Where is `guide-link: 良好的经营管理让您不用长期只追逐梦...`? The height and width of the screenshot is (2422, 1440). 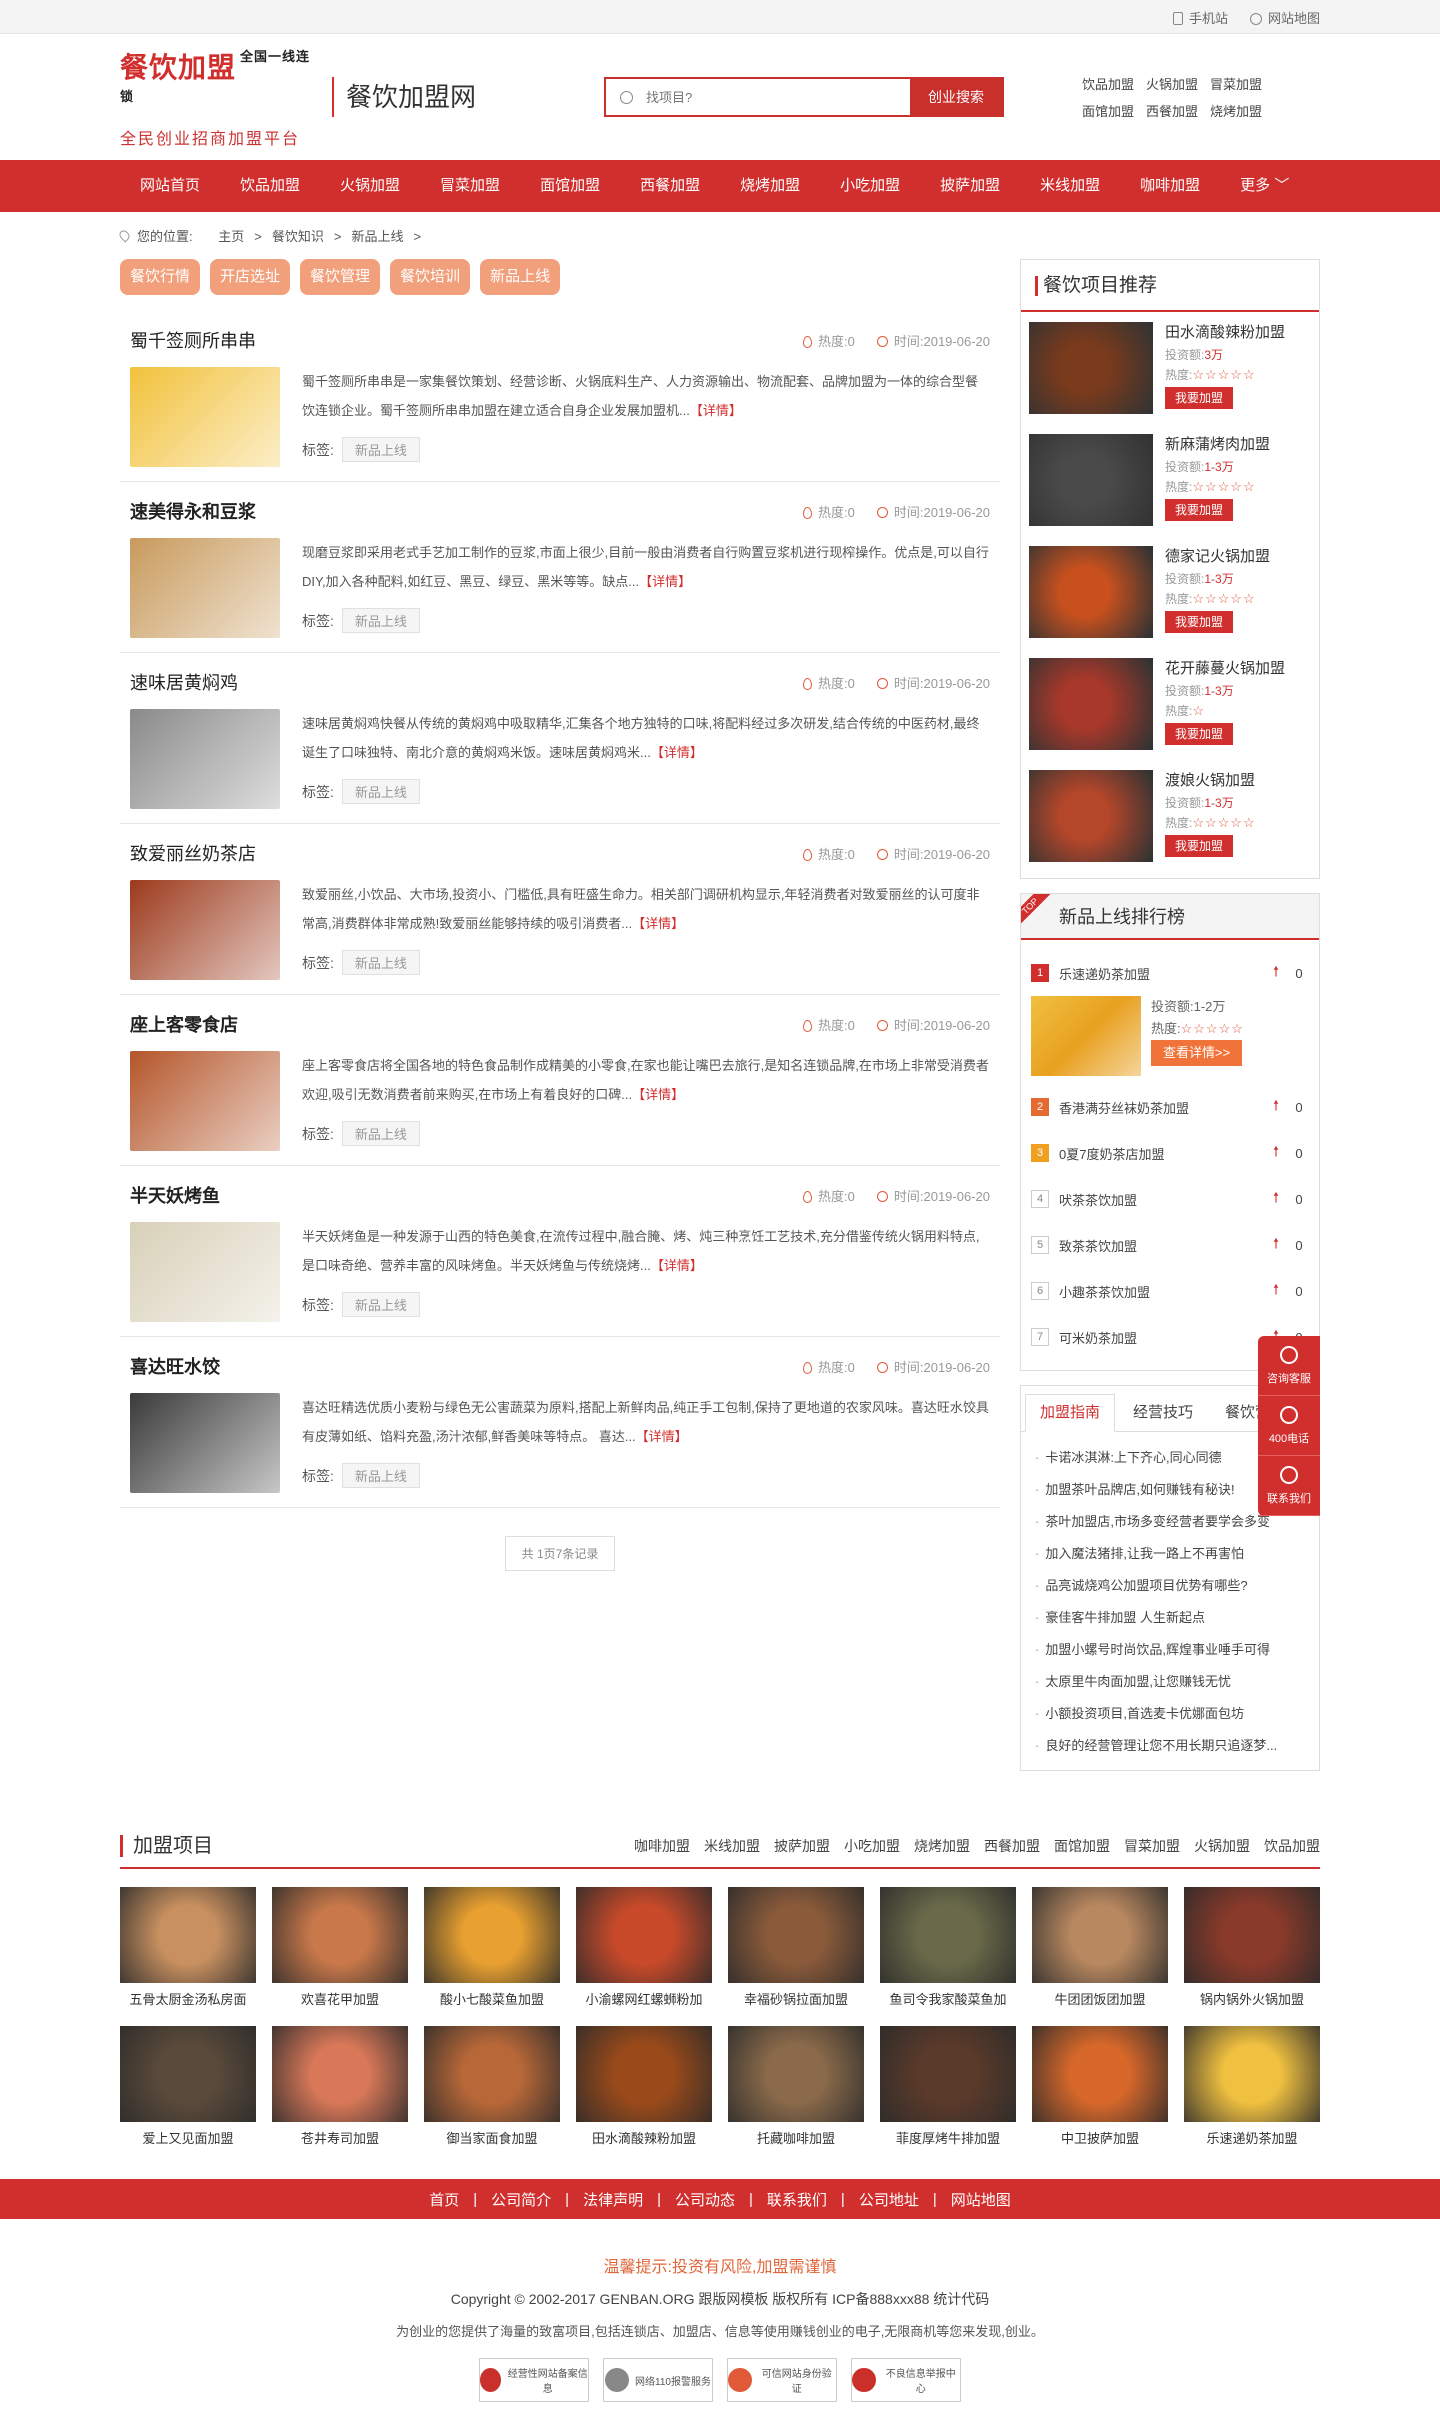
guide-link: 良好的经营管理让您不用长期只追逐梦... is located at coordinates (1170, 1746).